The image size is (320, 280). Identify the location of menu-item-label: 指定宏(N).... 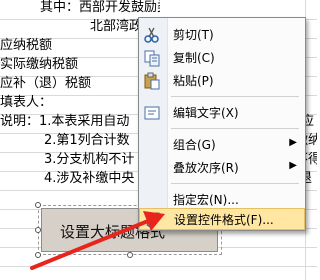
(206, 200).